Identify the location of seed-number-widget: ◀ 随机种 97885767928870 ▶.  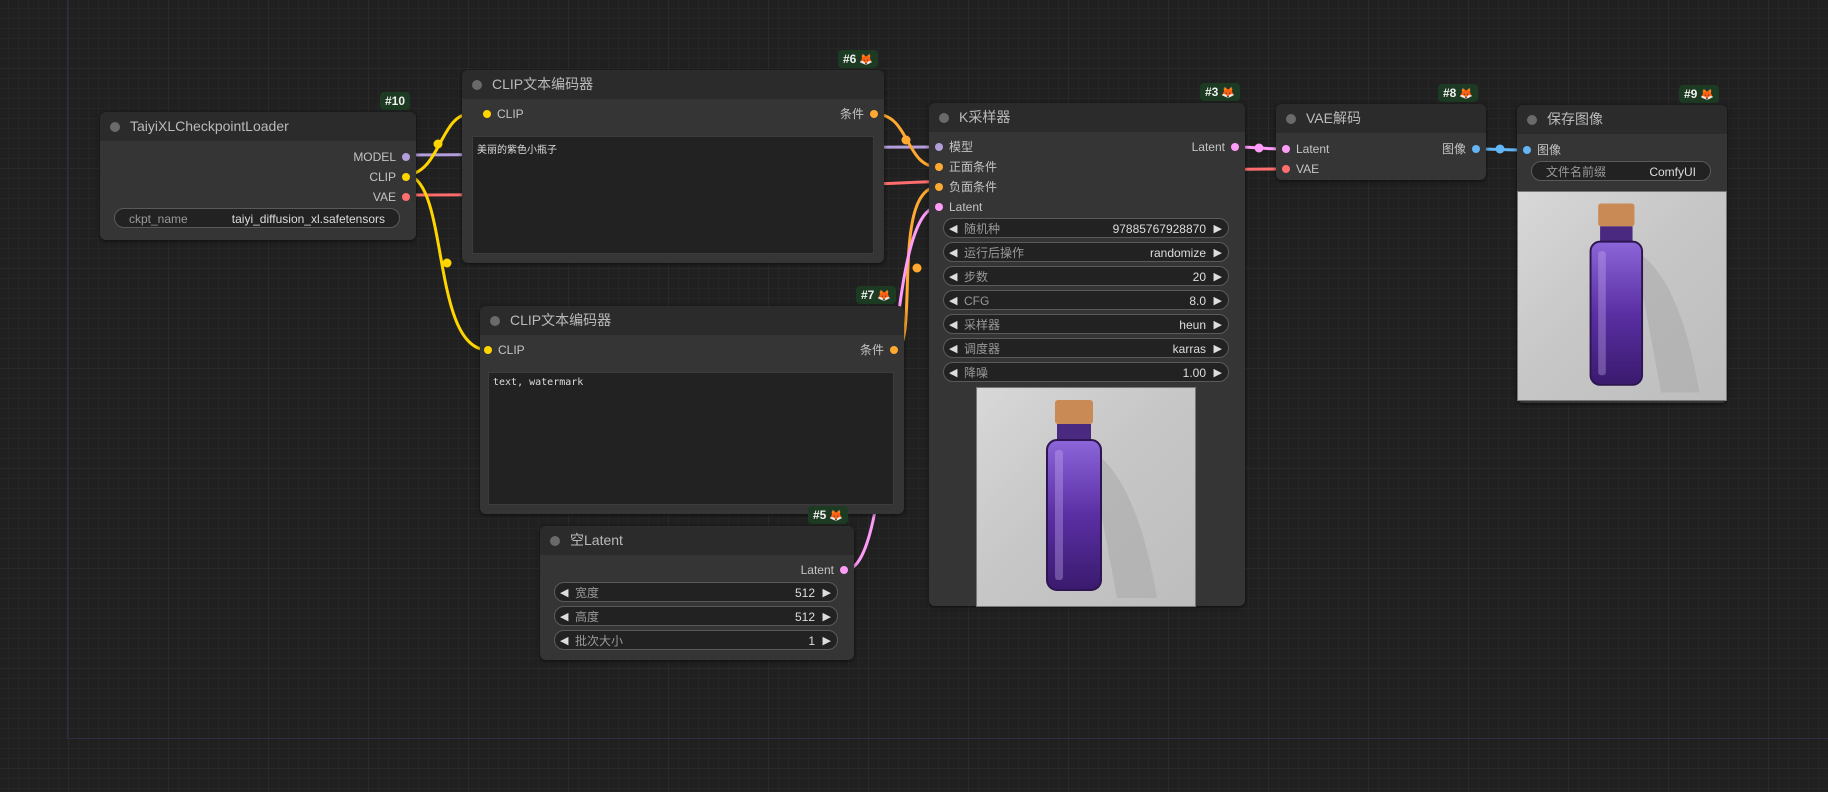
(1086, 228).